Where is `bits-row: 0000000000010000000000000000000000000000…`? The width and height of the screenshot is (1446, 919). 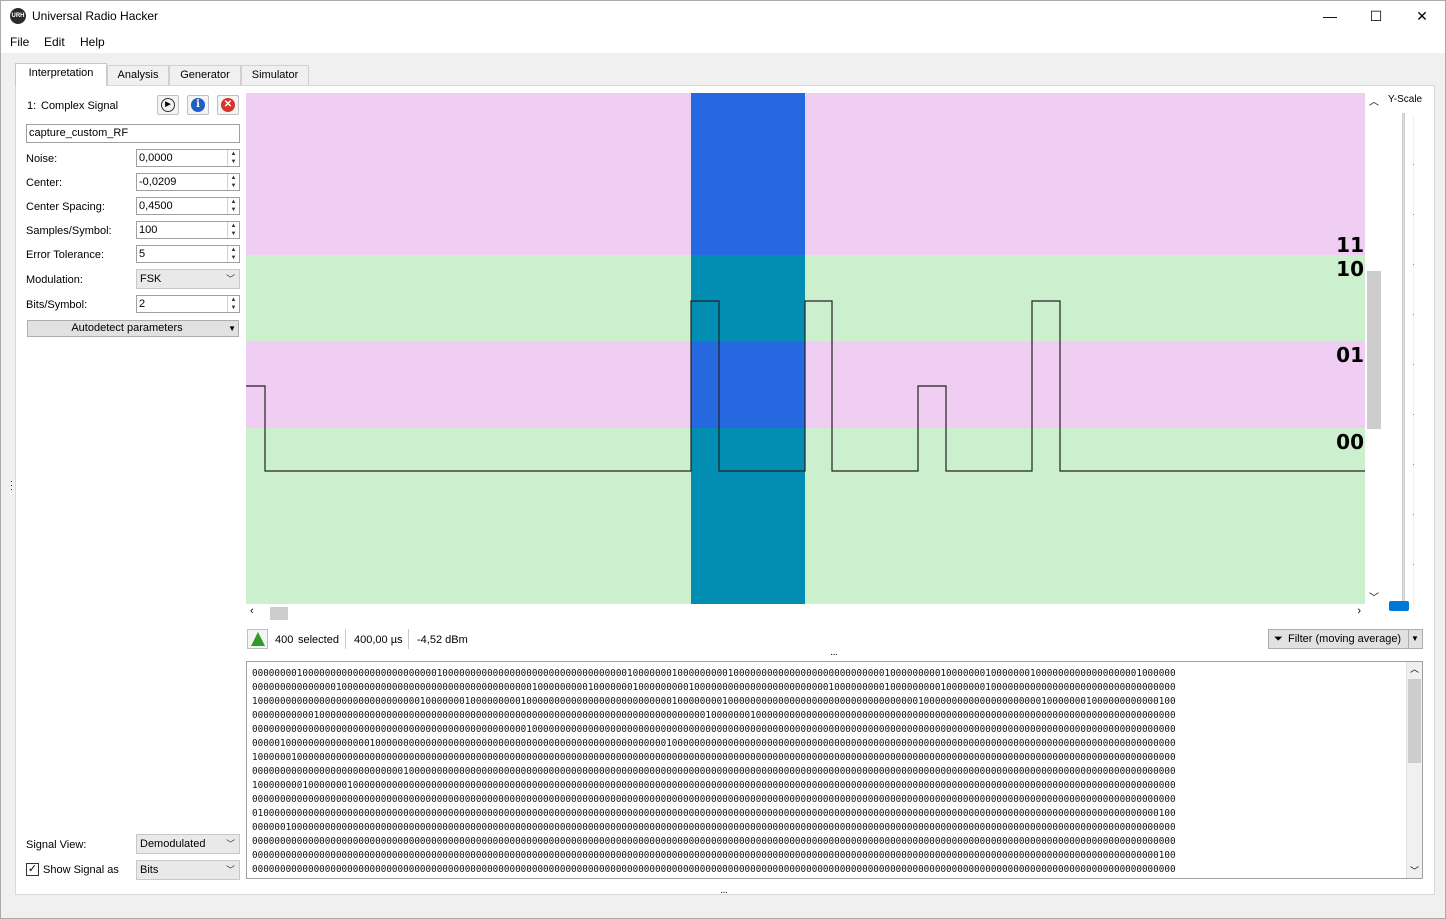 bits-row: 0000000000010000000000000000000000000000… is located at coordinates (714, 715).